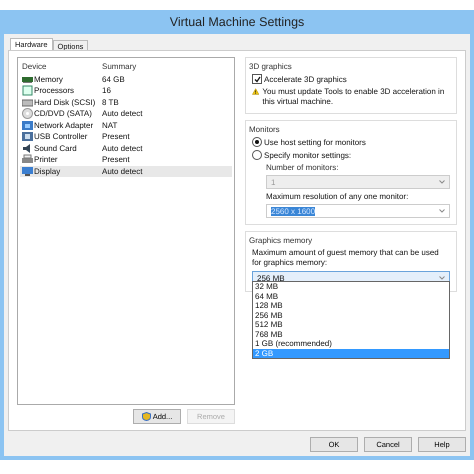 The width and height of the screenshot is (474, 474). I want to click on description-text: Maximum amount of guest memory that can be used for graphics memory:, so click(346, 258).